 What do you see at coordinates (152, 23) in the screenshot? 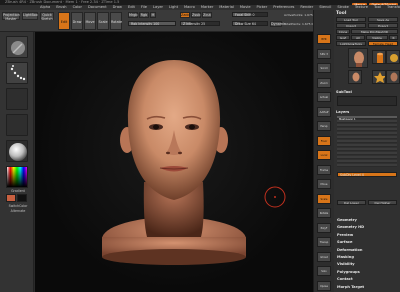
I see `rgb-intensity-slider: Rgb Intensity 100` at bounding box center [152, 23].